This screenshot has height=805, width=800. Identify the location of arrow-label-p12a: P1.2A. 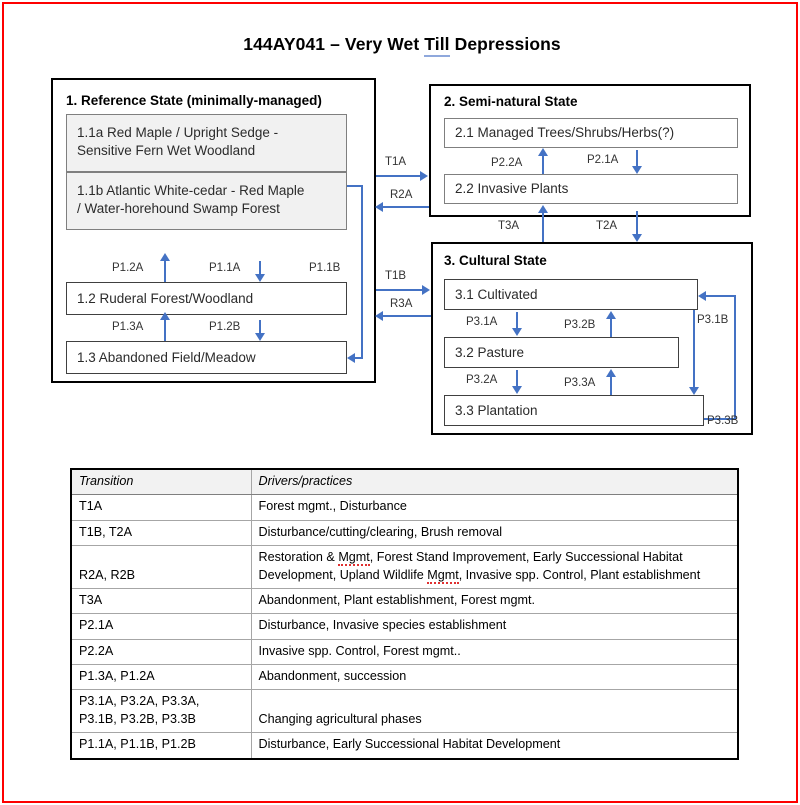
(128, 268).